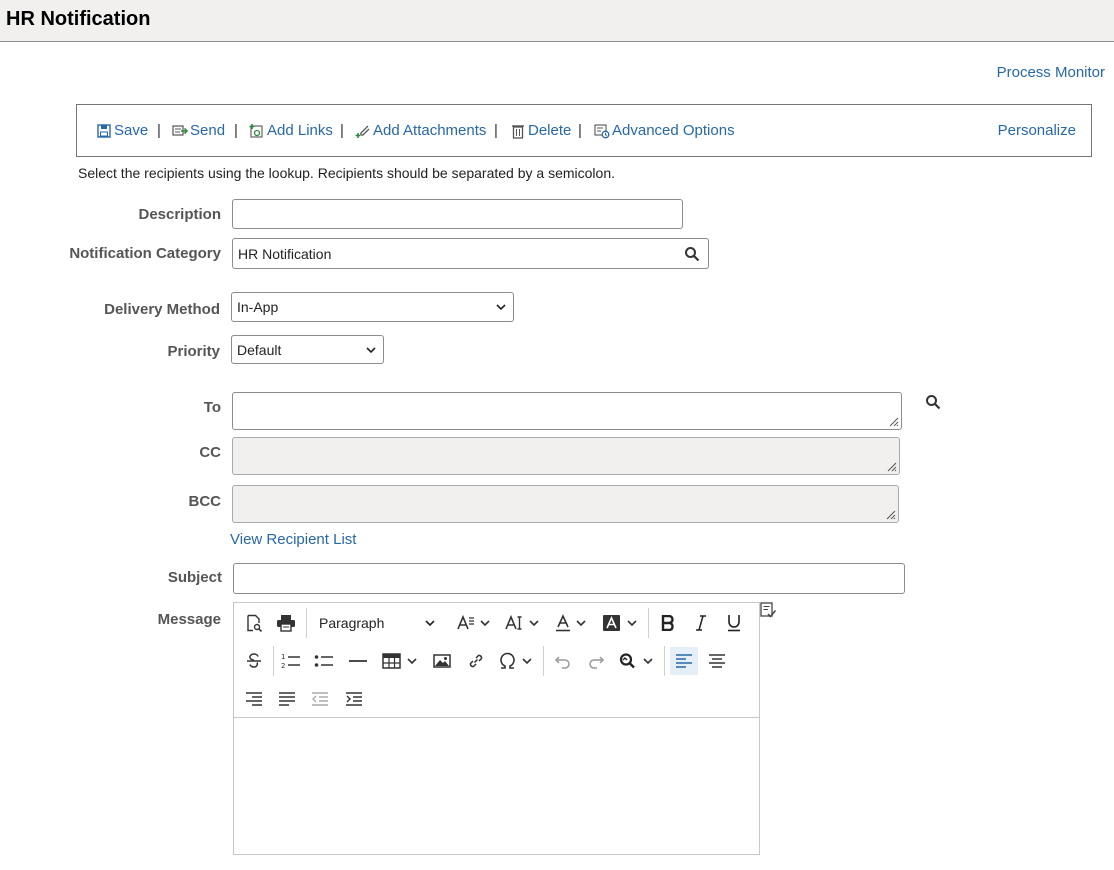 The height and width of the screenshot is (870, 1114). I want to click on font-family-button, so click(474, 623).